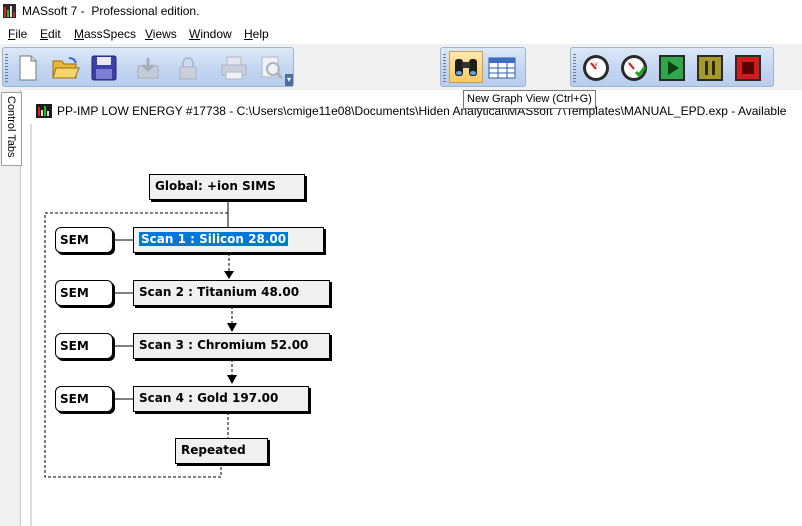  What do you see at coordinates (231, 293) in the screenshot?
I see `scan-node-2: Scan 2 : Titanium 48.00` at bounding box center [231, 293].